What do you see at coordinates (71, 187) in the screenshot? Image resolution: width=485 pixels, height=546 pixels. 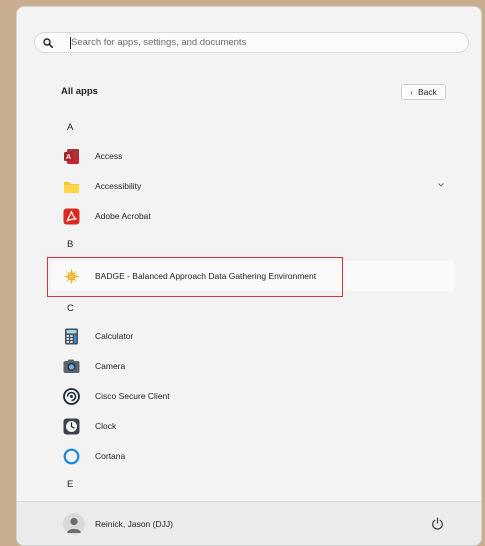 I see `folder-icon` at bounding box center [71, 187].